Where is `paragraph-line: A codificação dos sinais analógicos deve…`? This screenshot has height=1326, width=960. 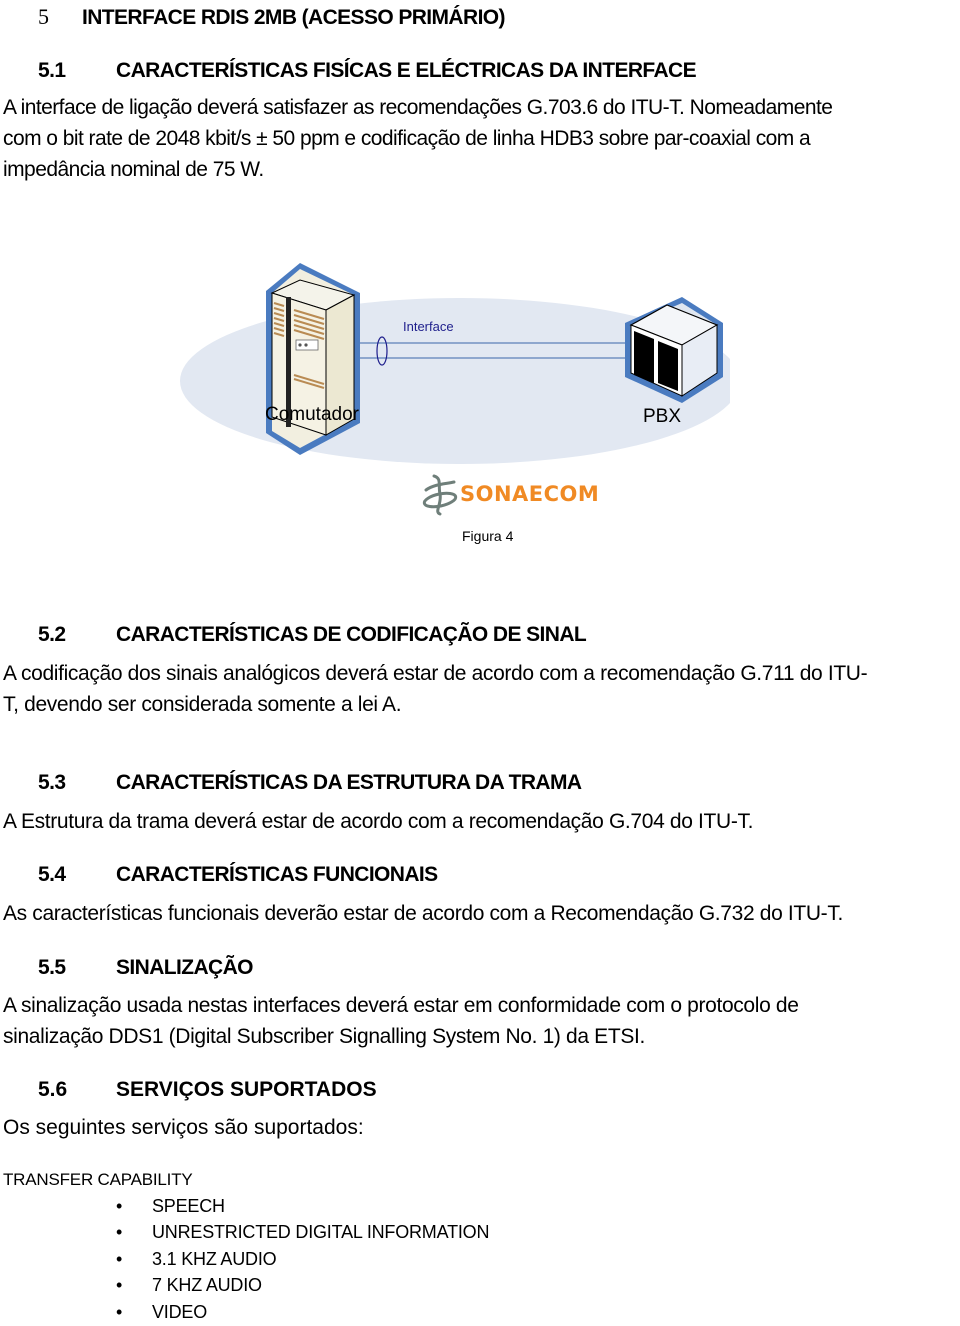
paragraph-line: A codificação dos sinais analógicos deve… is located at coordinates (435, 673).